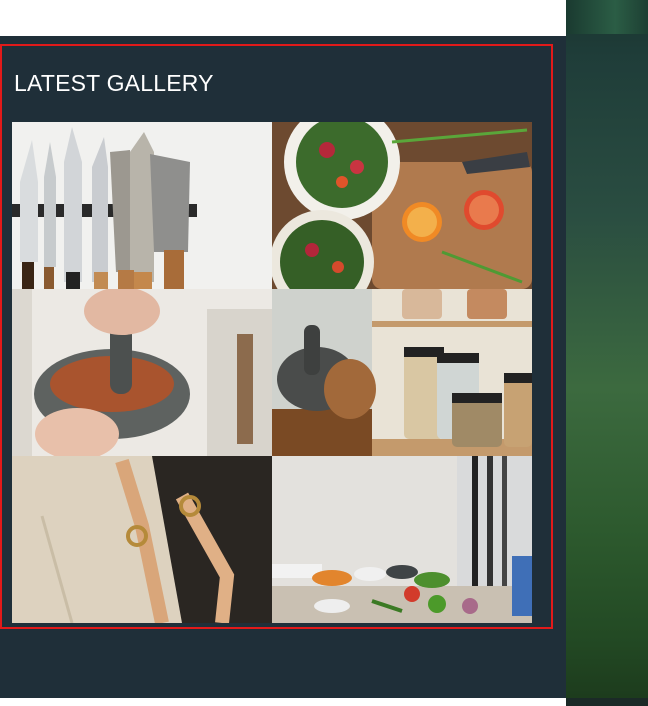  I want to click on gallery-item-mortar, so click(142, 372).